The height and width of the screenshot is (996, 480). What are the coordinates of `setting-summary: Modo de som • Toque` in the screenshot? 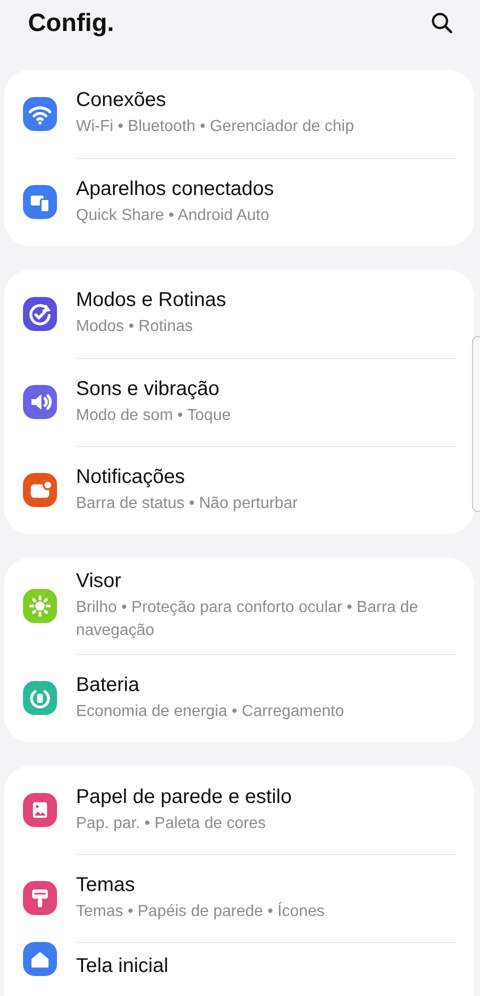 It's located at (154, 416).